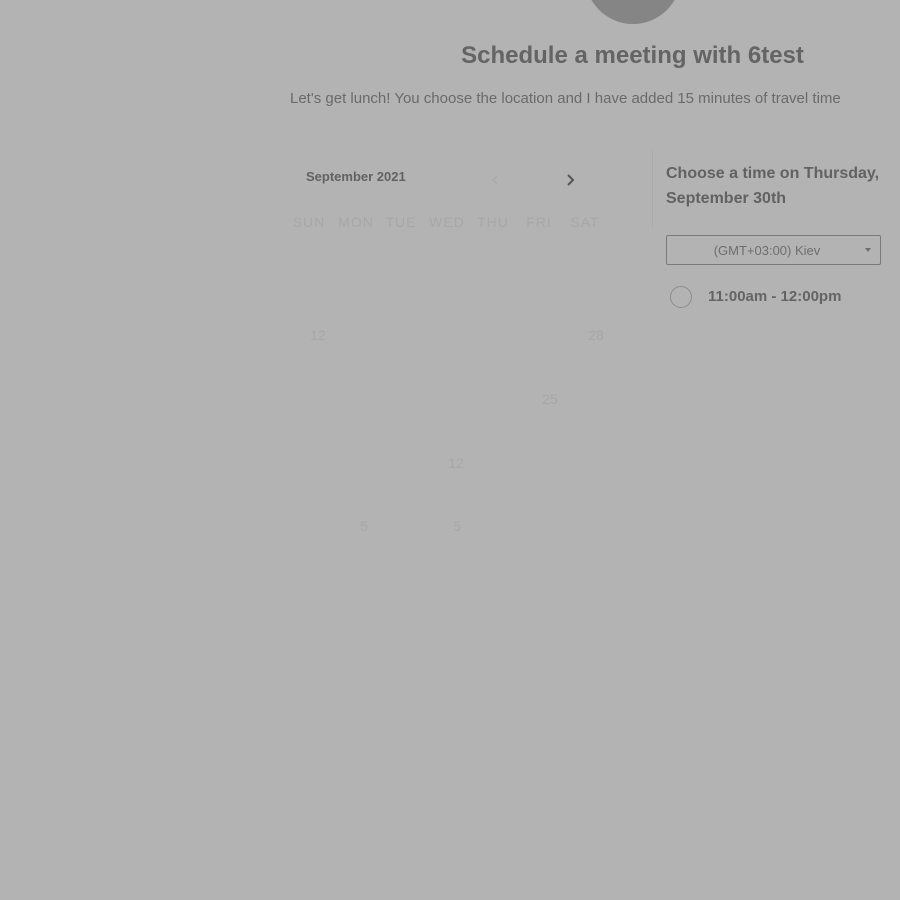  What do you see at coordinates (493, 222) in the screenshot?
I see `weekday-thu: THU` at bounding box center [493, 222].